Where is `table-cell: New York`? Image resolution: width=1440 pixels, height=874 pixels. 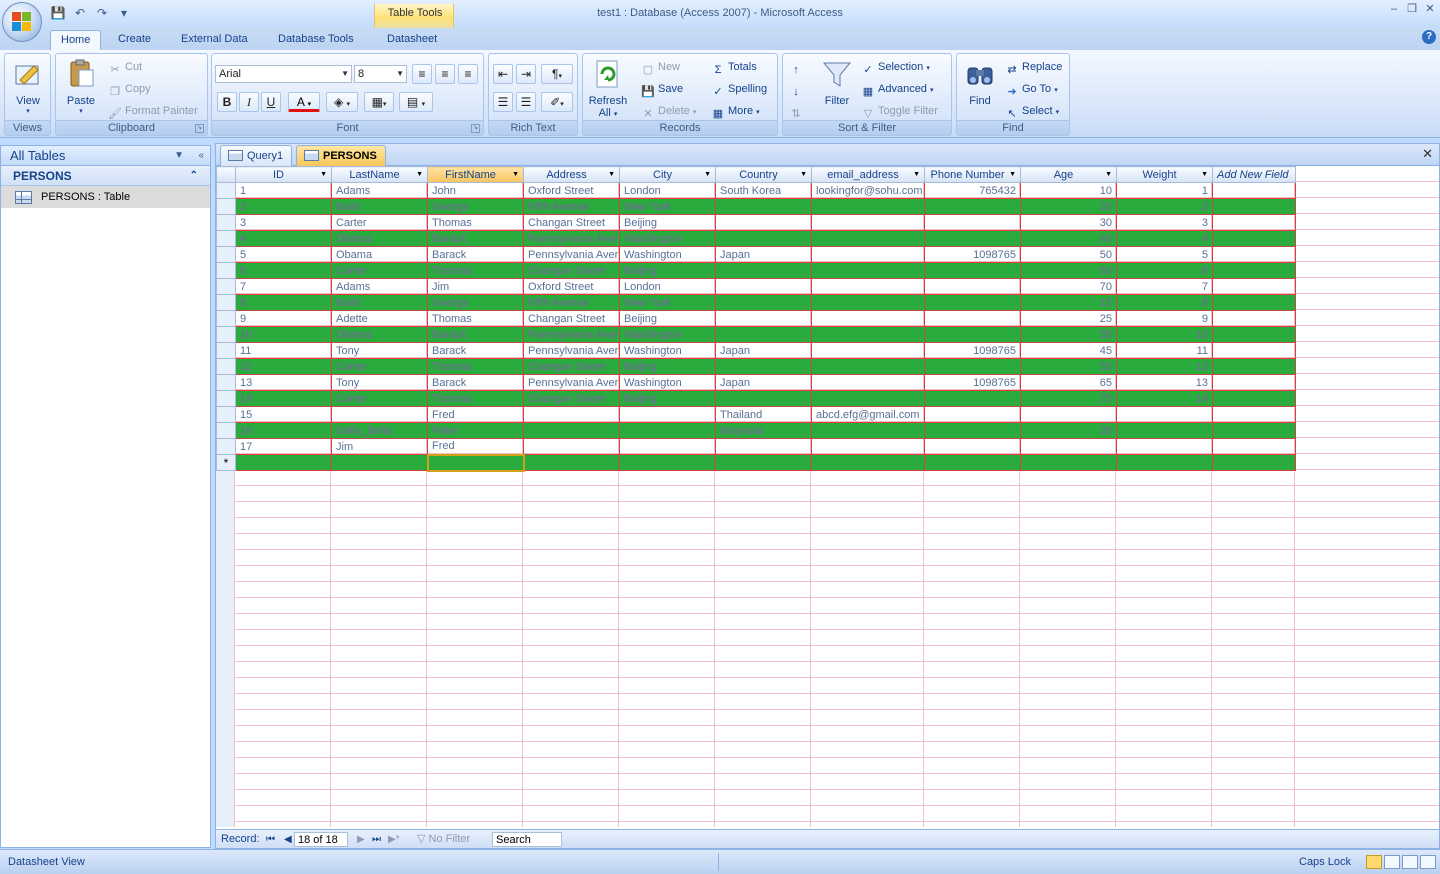 table-cell: New York is located at coordinates (667, 302).